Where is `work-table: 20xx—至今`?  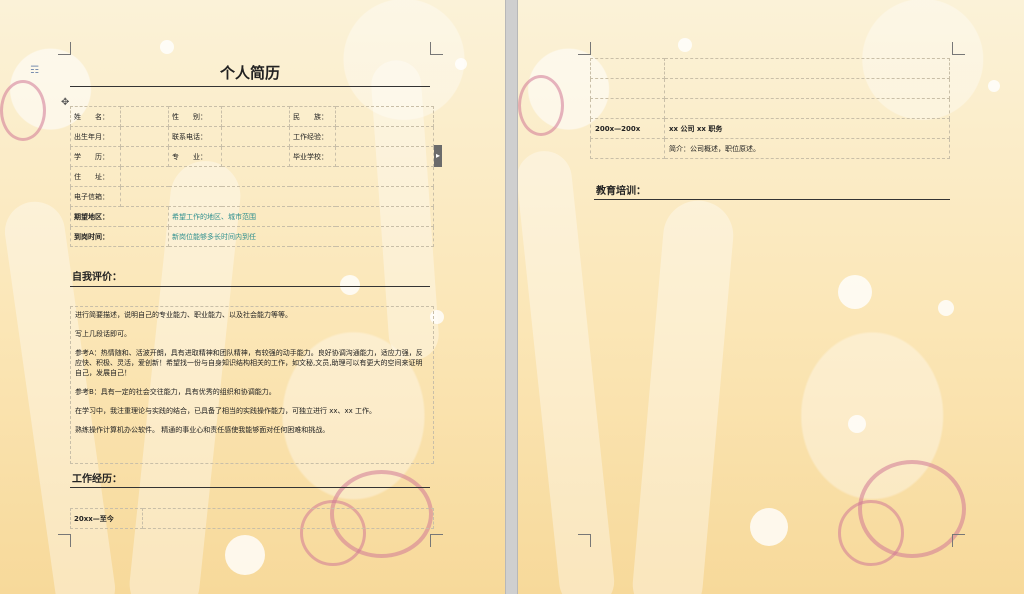 work-table: 20xx—至今 is located at coordinates (252, 518).